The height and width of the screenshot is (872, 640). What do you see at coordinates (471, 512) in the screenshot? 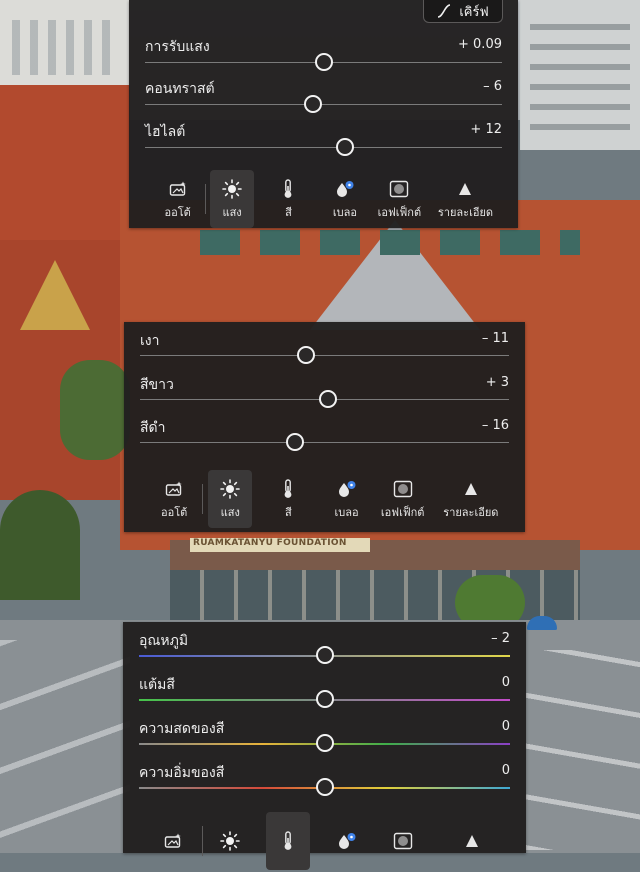
I see `tool-label: รายละเอียด` at bounding box center [471, 512].